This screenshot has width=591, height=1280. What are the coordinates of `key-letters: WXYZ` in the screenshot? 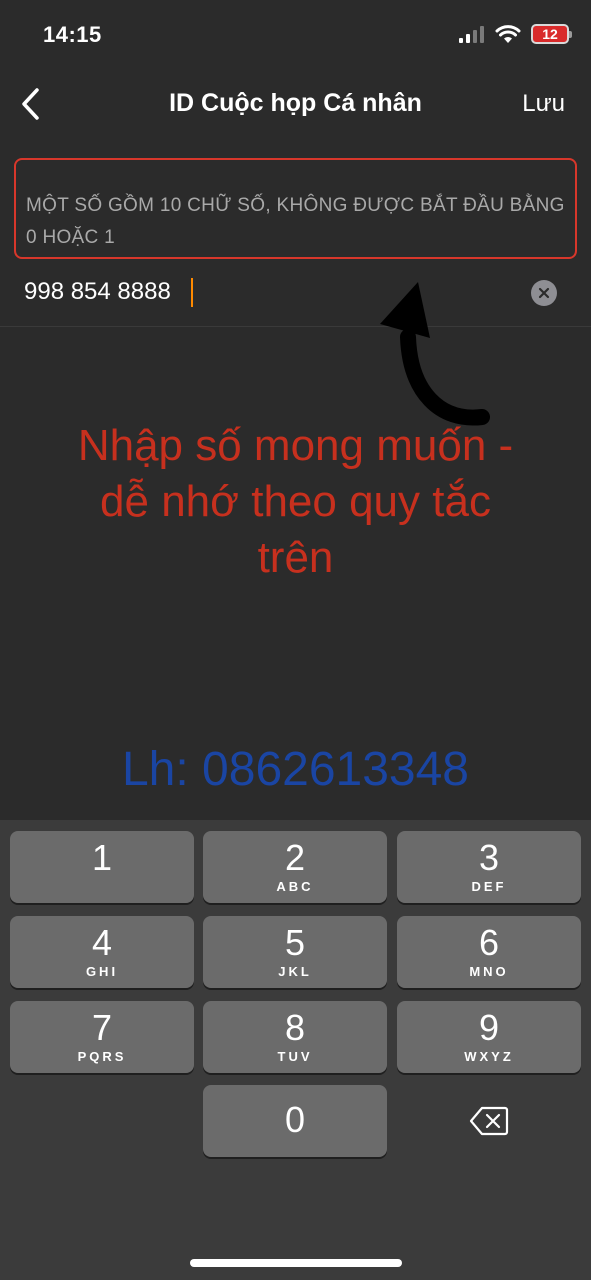 It's located at (489, 1056).